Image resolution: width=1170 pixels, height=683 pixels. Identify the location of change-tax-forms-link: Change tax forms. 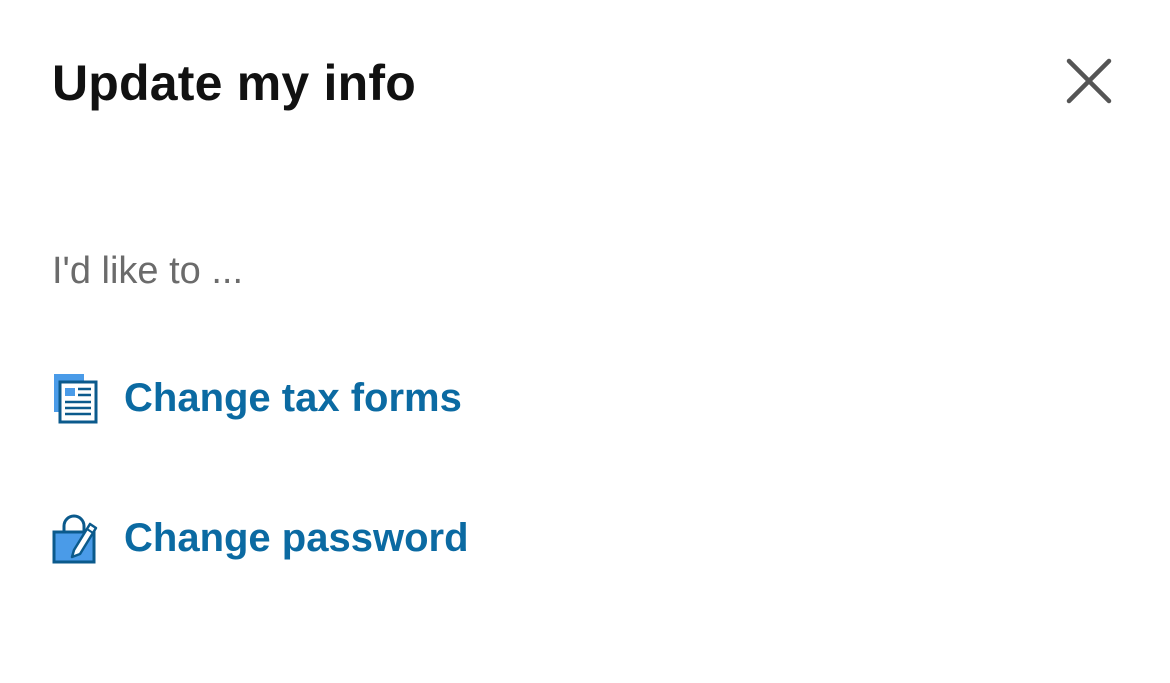
(257, 398).